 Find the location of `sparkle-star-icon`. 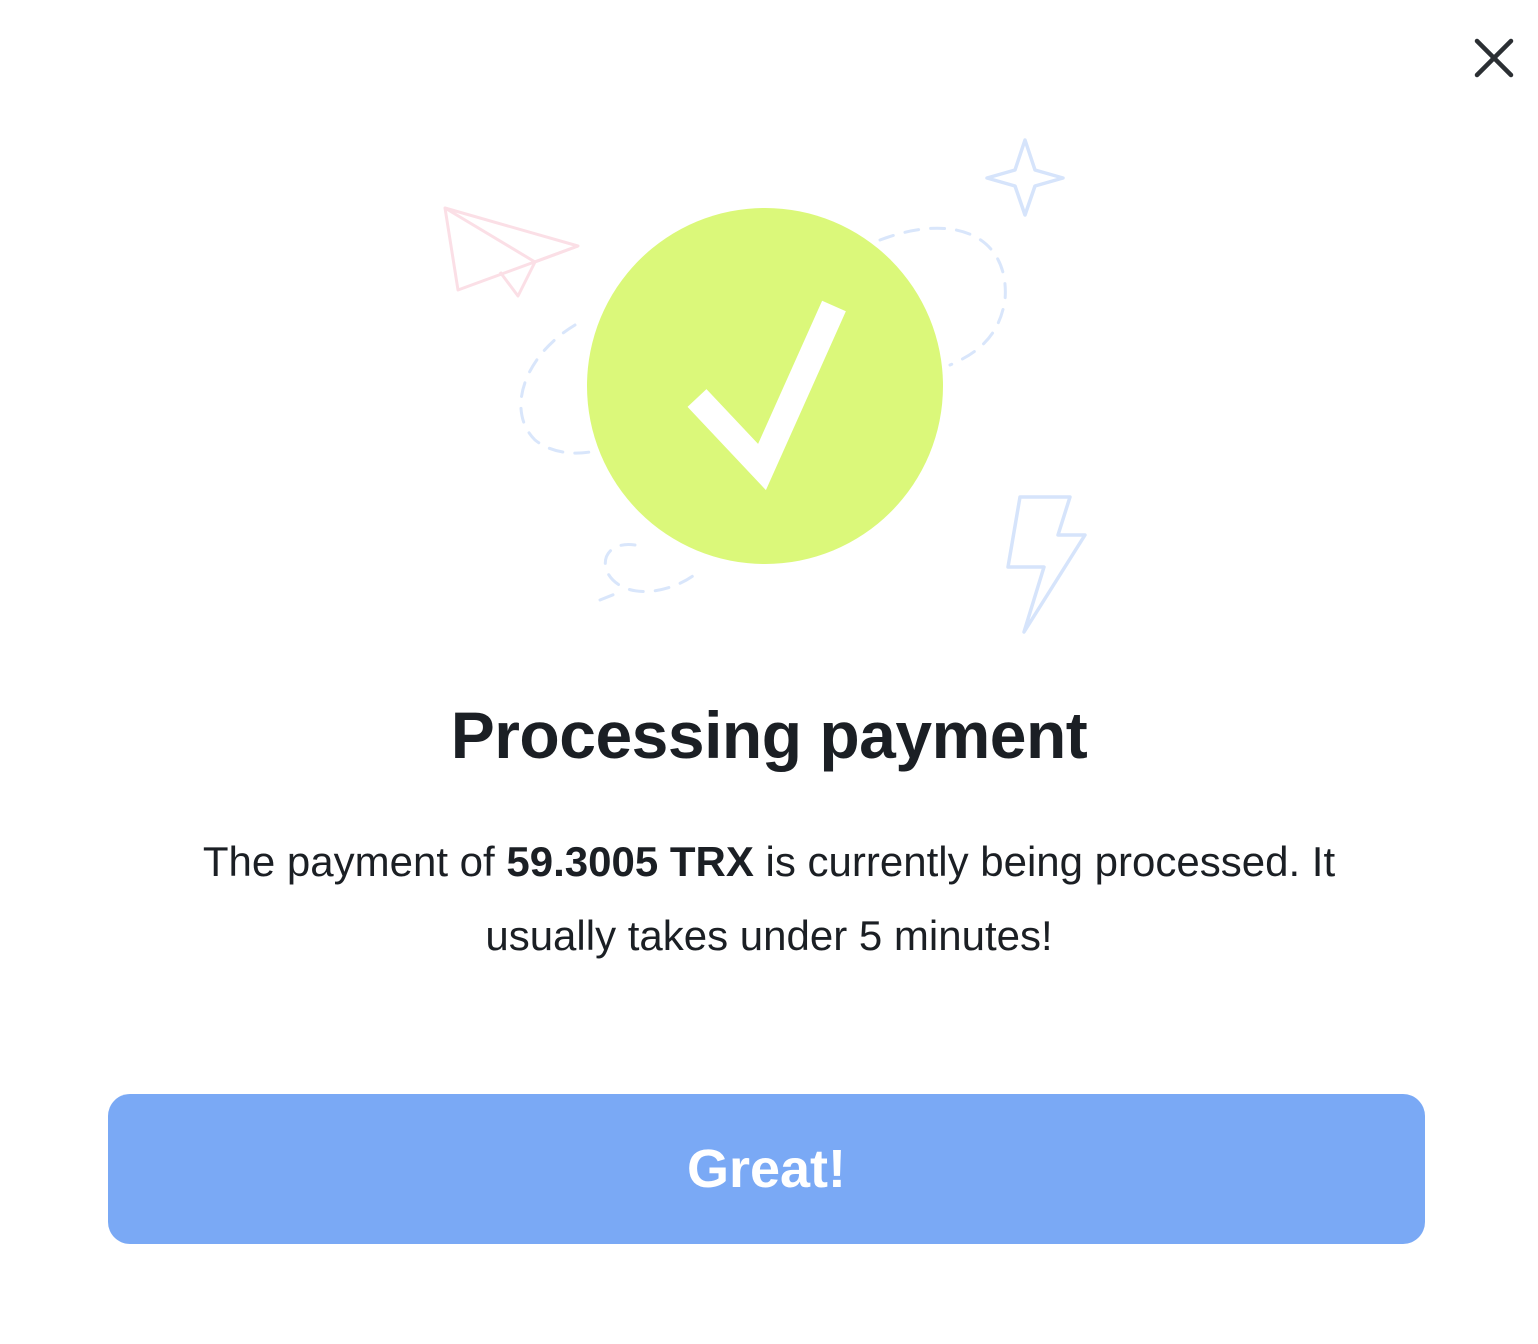

sparkle-star-icon is located at coordinates (1025, 177).